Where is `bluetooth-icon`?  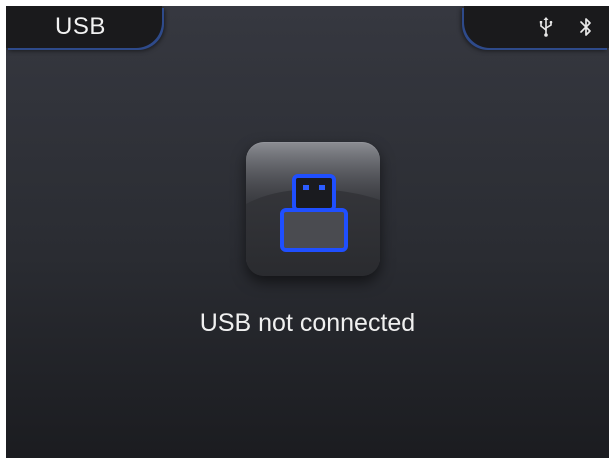
bluetooth-icon is located at coordinates (585, 27).